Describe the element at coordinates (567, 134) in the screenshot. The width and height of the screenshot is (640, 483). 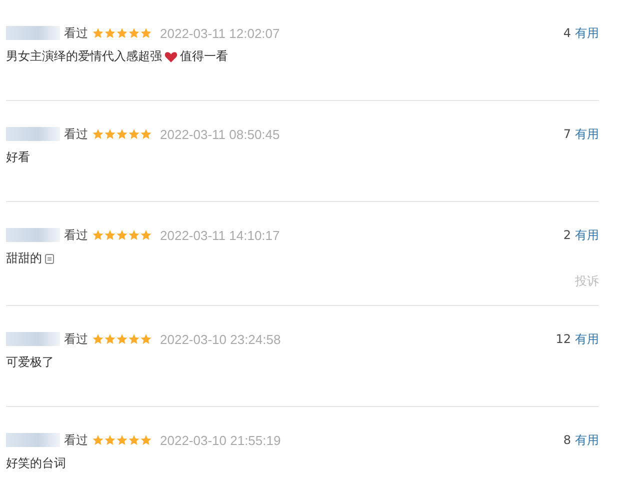
I see `useful-count: 7` at that location.